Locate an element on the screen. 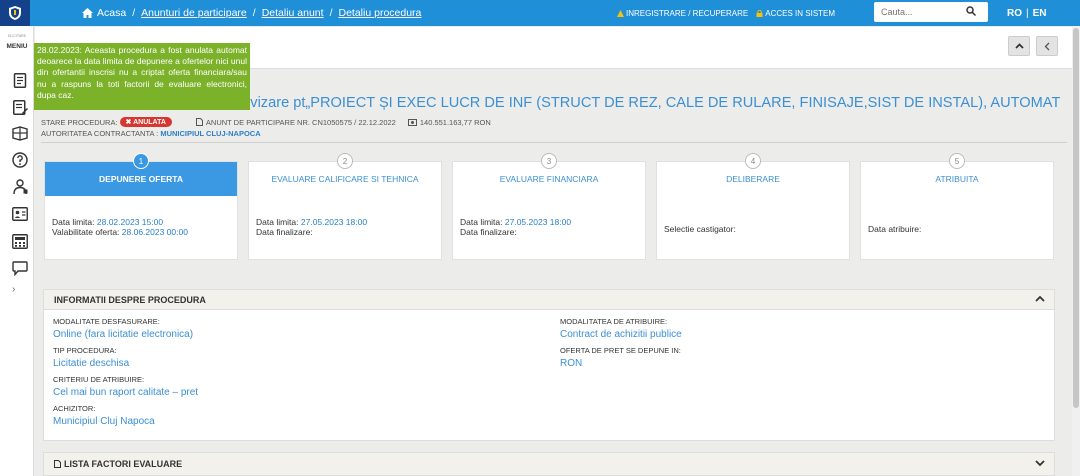  warning-icon is located at coordinates (620, 13).